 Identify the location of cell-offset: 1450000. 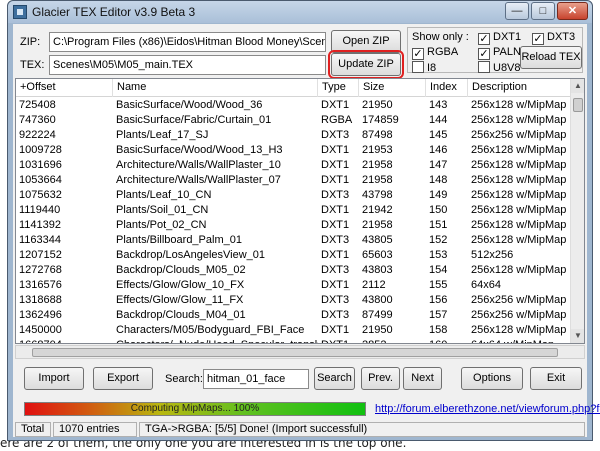
(40, 330).